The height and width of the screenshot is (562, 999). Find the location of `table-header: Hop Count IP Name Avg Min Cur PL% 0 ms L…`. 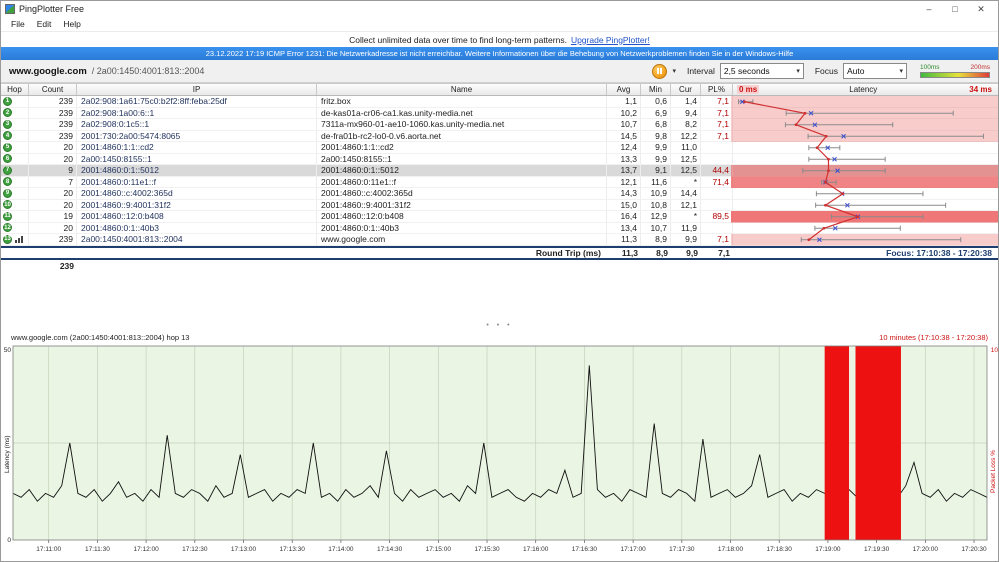

table-header: Hop Count IP Name Avg Min Cur PL% 0 ms L… is located at coordinates (499, 89).